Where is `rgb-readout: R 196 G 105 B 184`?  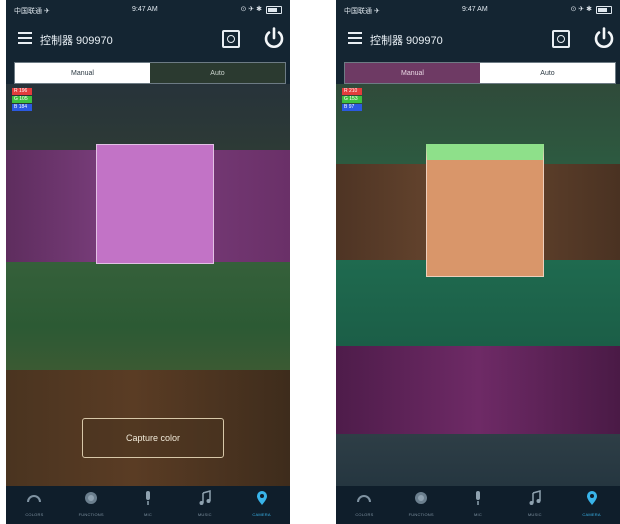 rgb-readout: R 196 G 105 B 184 is located at coordinates (22, 100).